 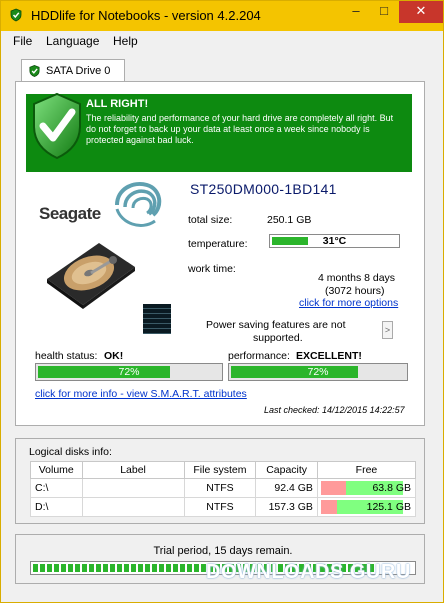 I want to click on performance-value: EXCELLENT!, so click(x=329, y=356).